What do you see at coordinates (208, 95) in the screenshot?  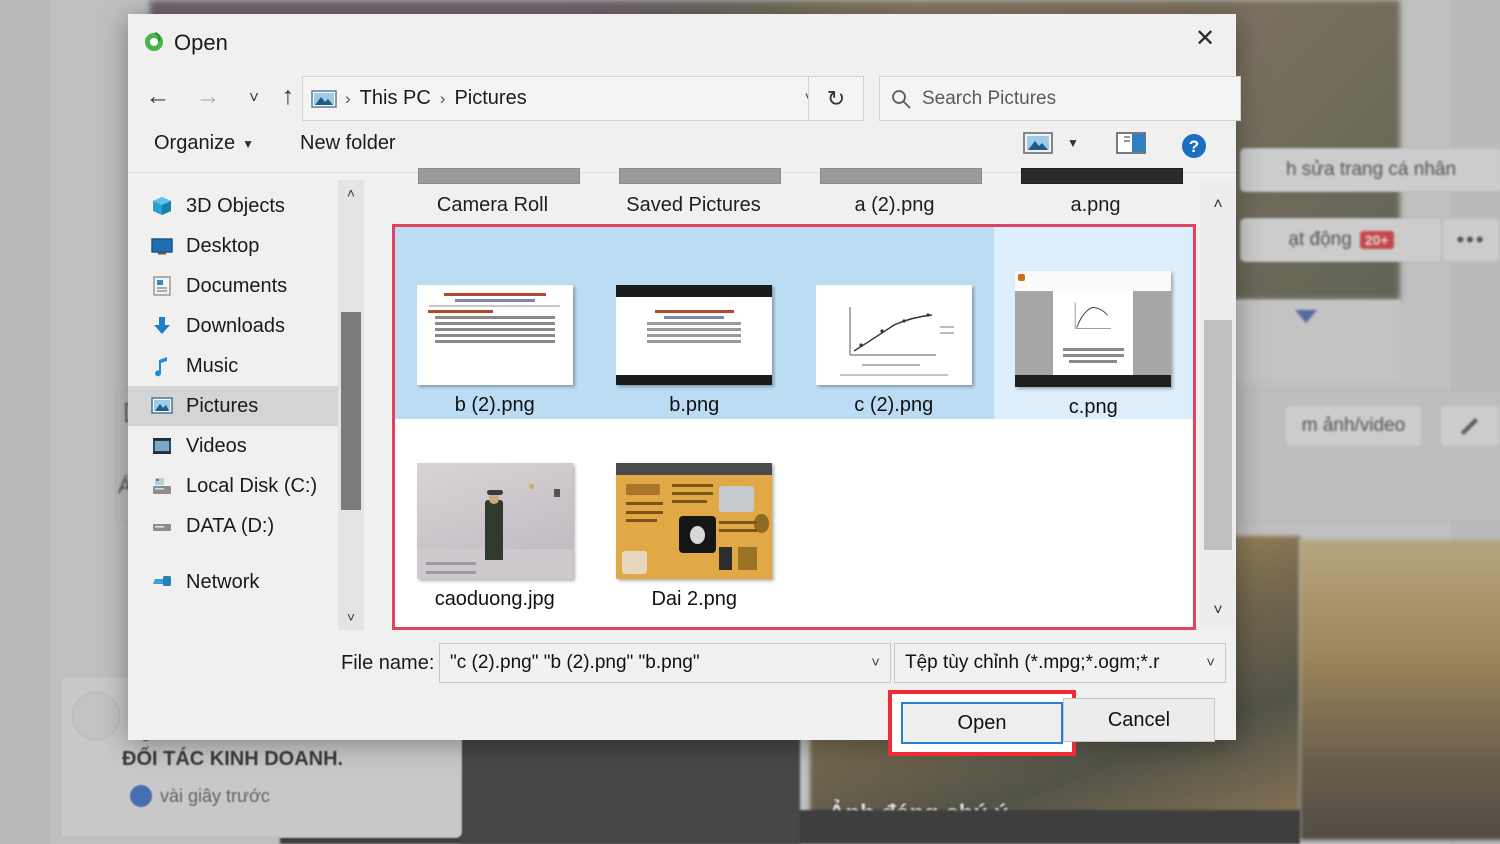 I see `forward-arrow-icon: →` at bounding box center [208, 95].